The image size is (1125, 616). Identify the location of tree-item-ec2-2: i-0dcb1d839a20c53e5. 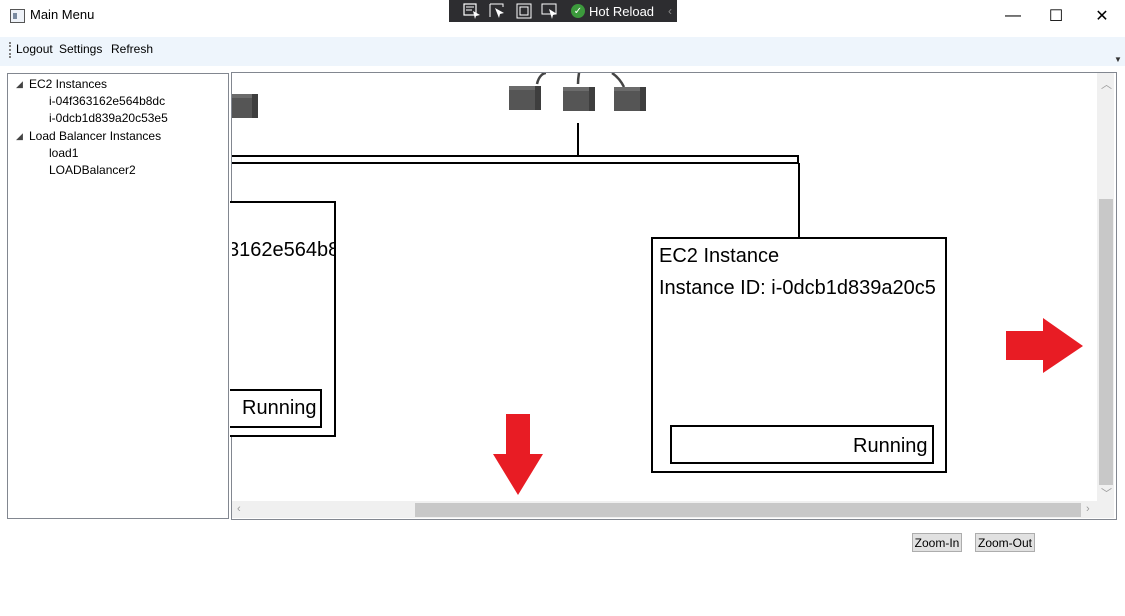
(108, 118).